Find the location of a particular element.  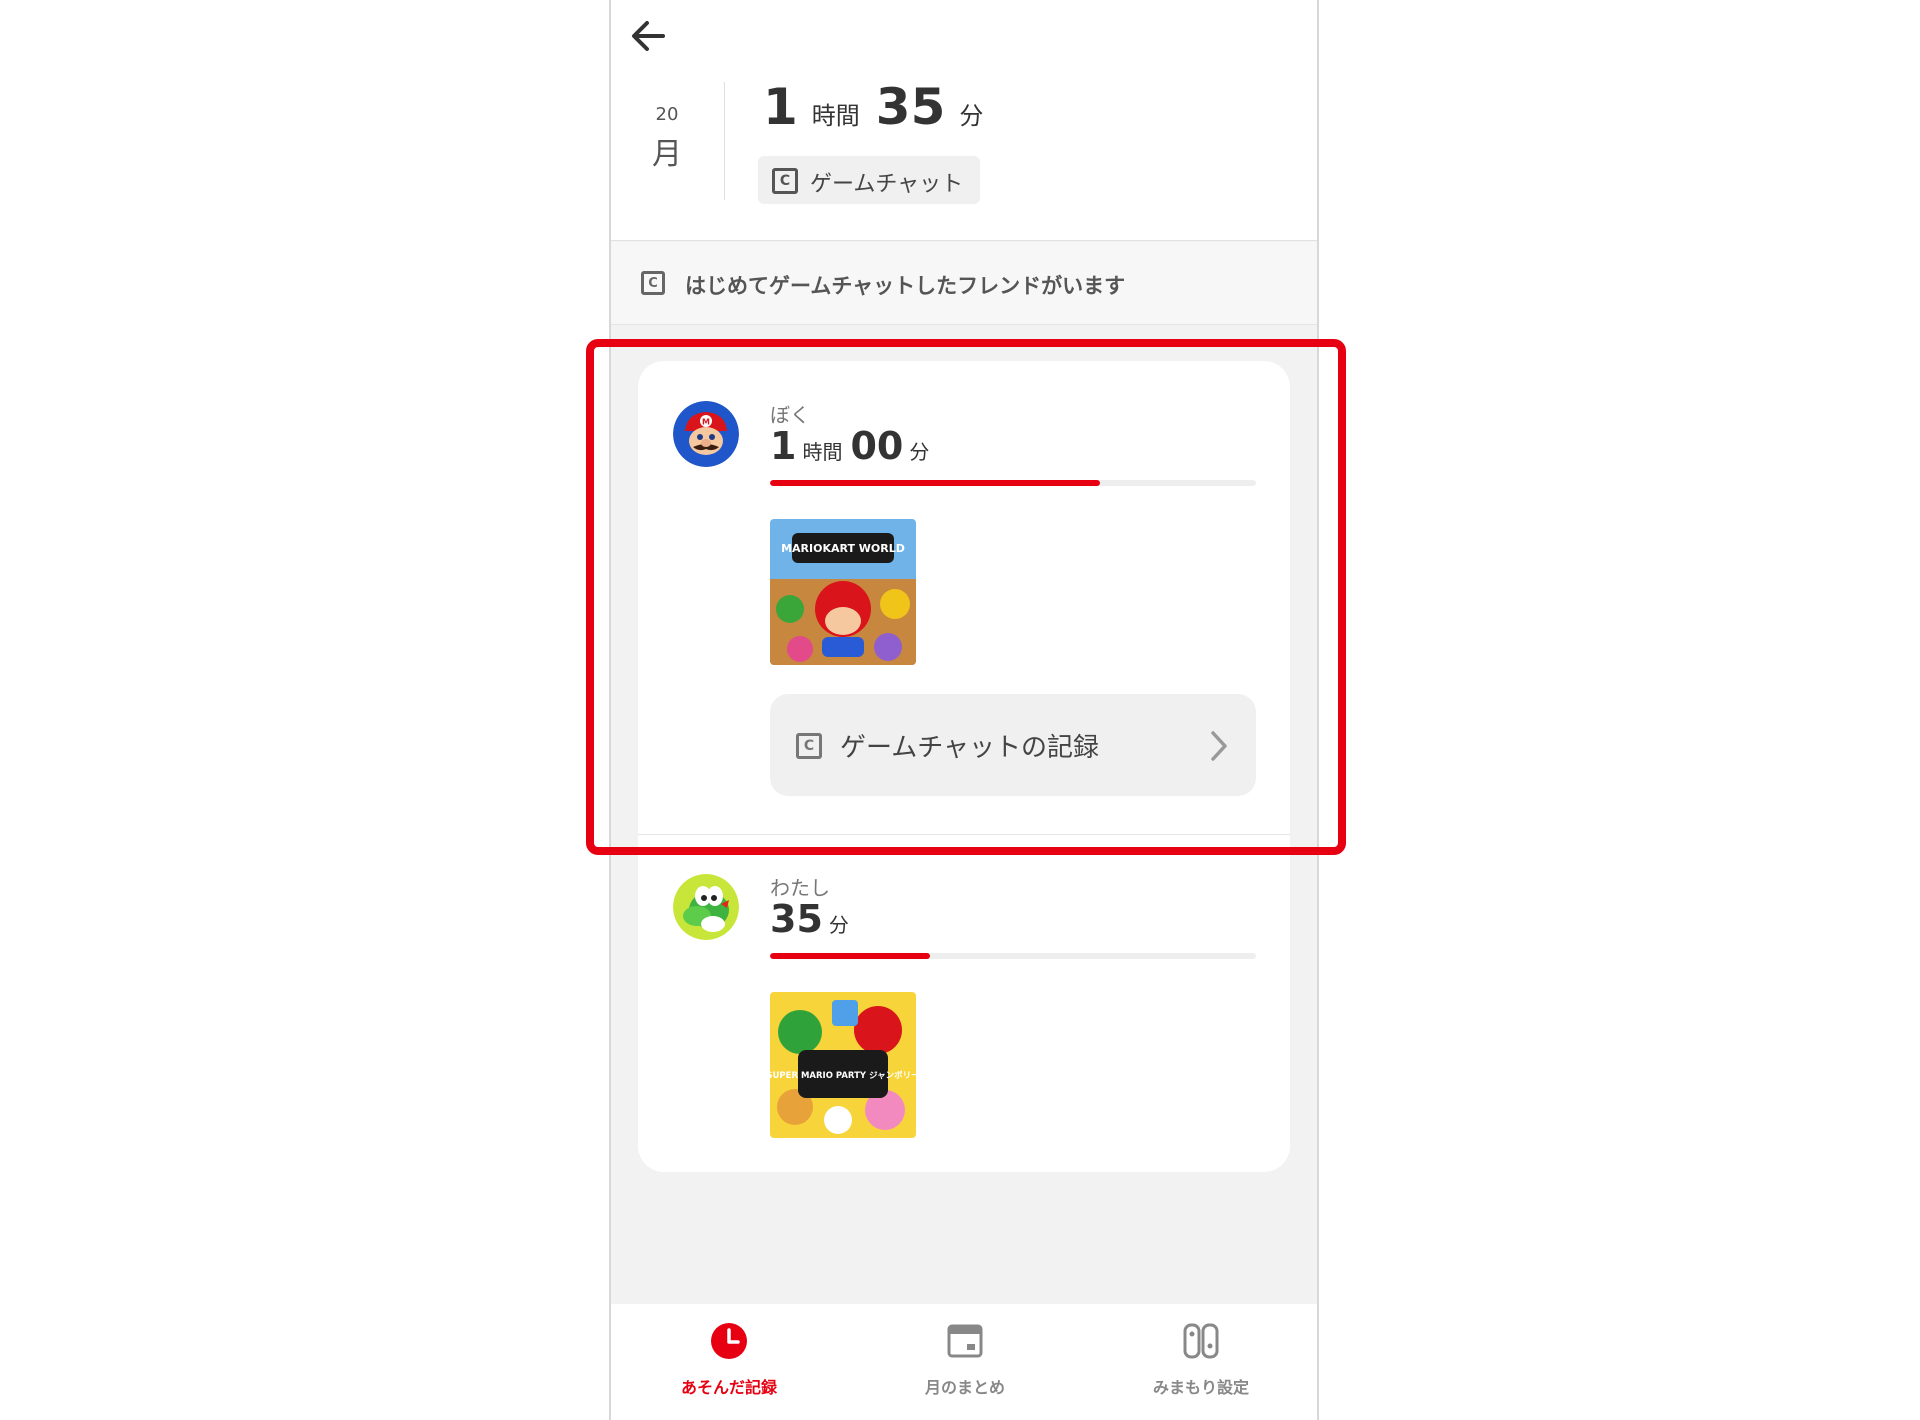

minutes-value: 35 is located at coordinates (796, 919).